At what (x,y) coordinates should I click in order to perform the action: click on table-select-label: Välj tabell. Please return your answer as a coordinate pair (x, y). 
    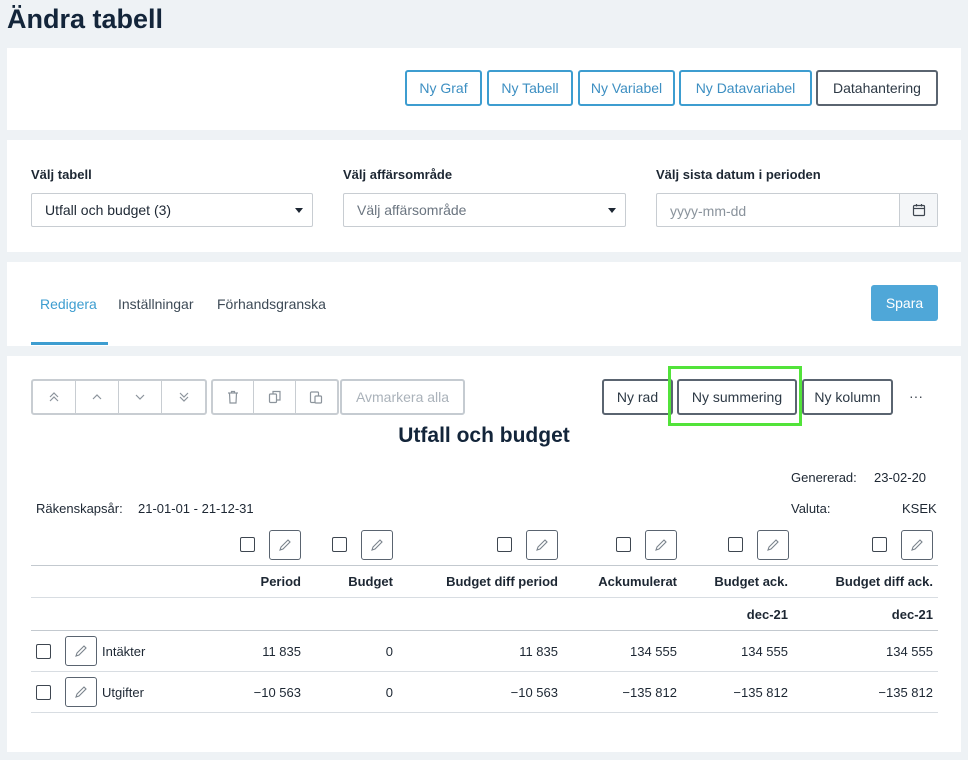
    Looking at the image, I should click on (61, 174).